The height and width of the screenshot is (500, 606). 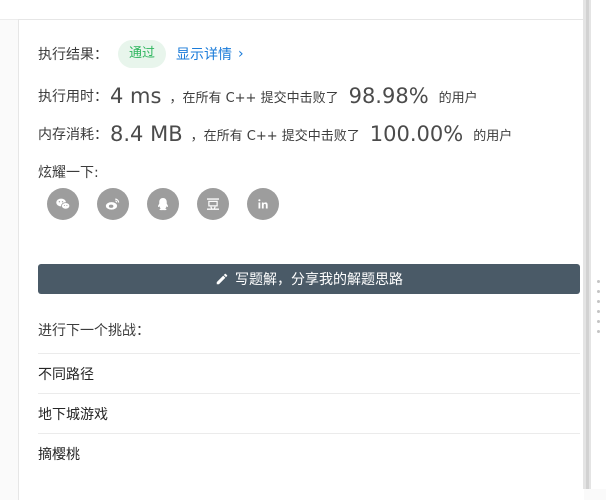 I want to click on runtime-compare-text: ，在所有 C++ 提交中击败了, so click(x=254, y=98).